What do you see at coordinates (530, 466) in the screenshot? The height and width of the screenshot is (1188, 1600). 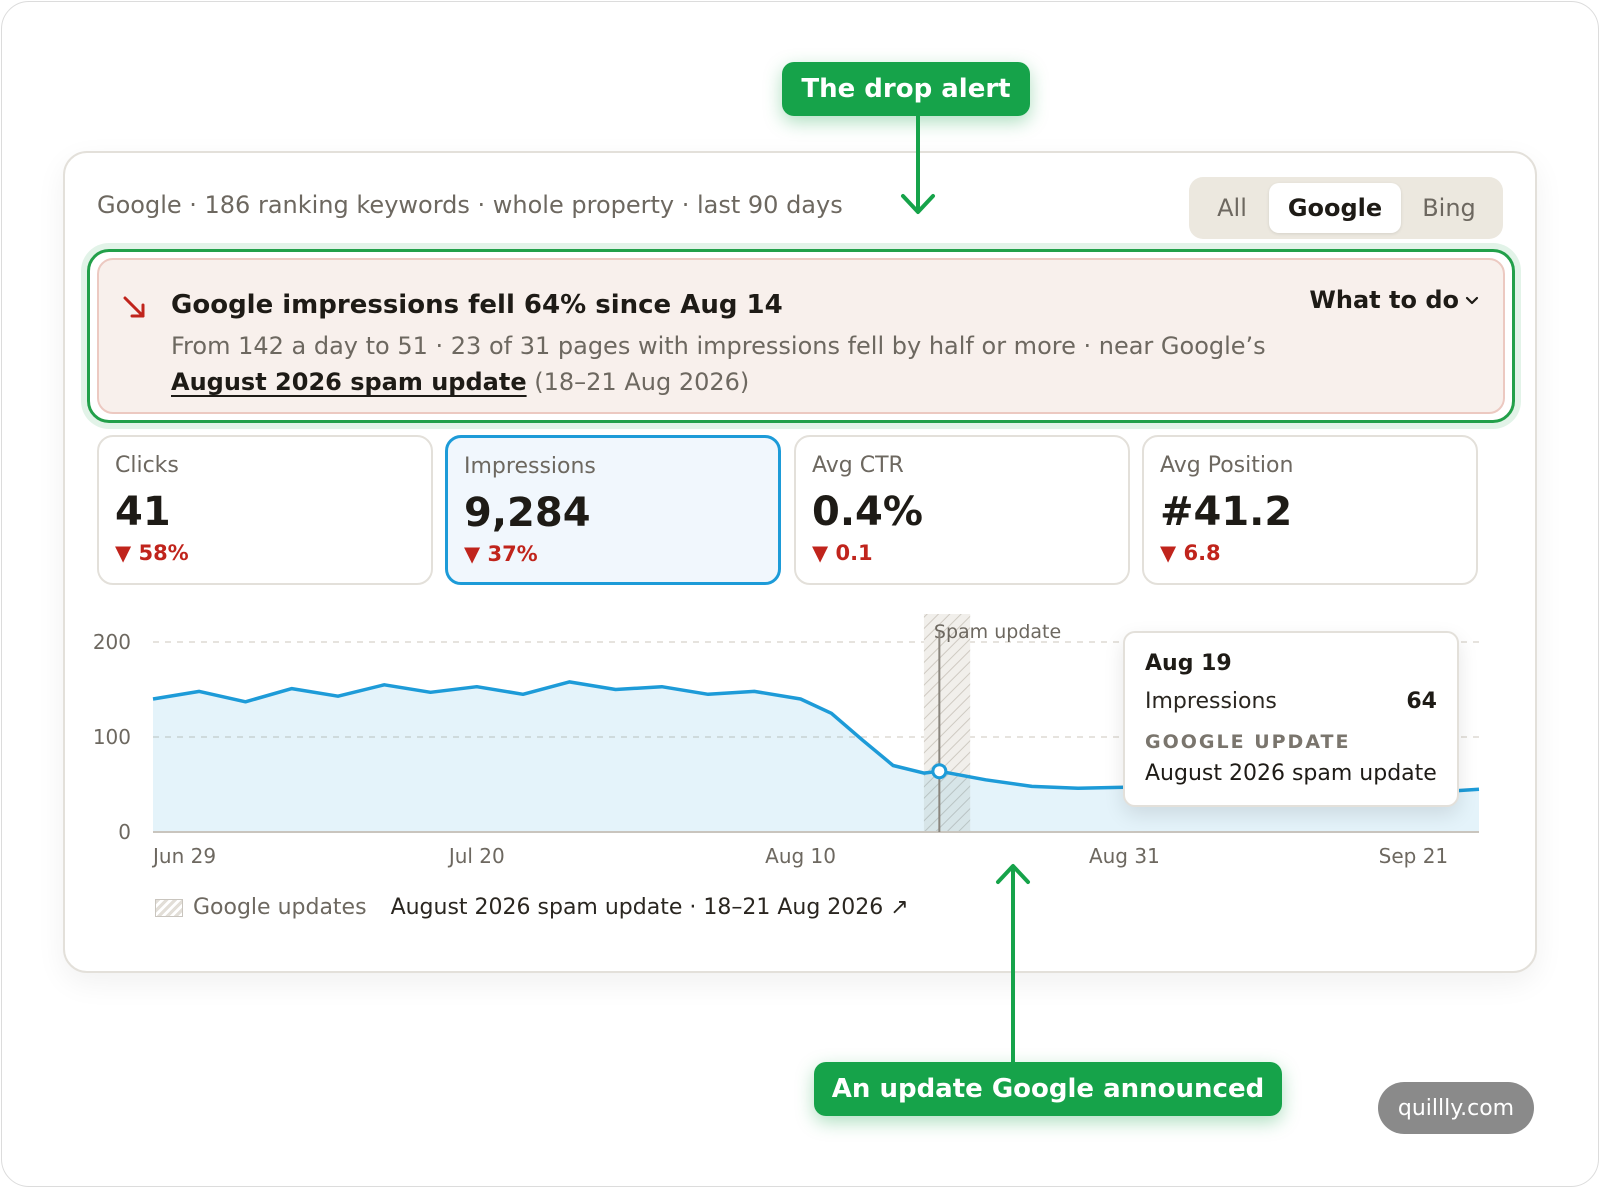 I see `metric-label: Impressions` at bounding box center [530, 466].